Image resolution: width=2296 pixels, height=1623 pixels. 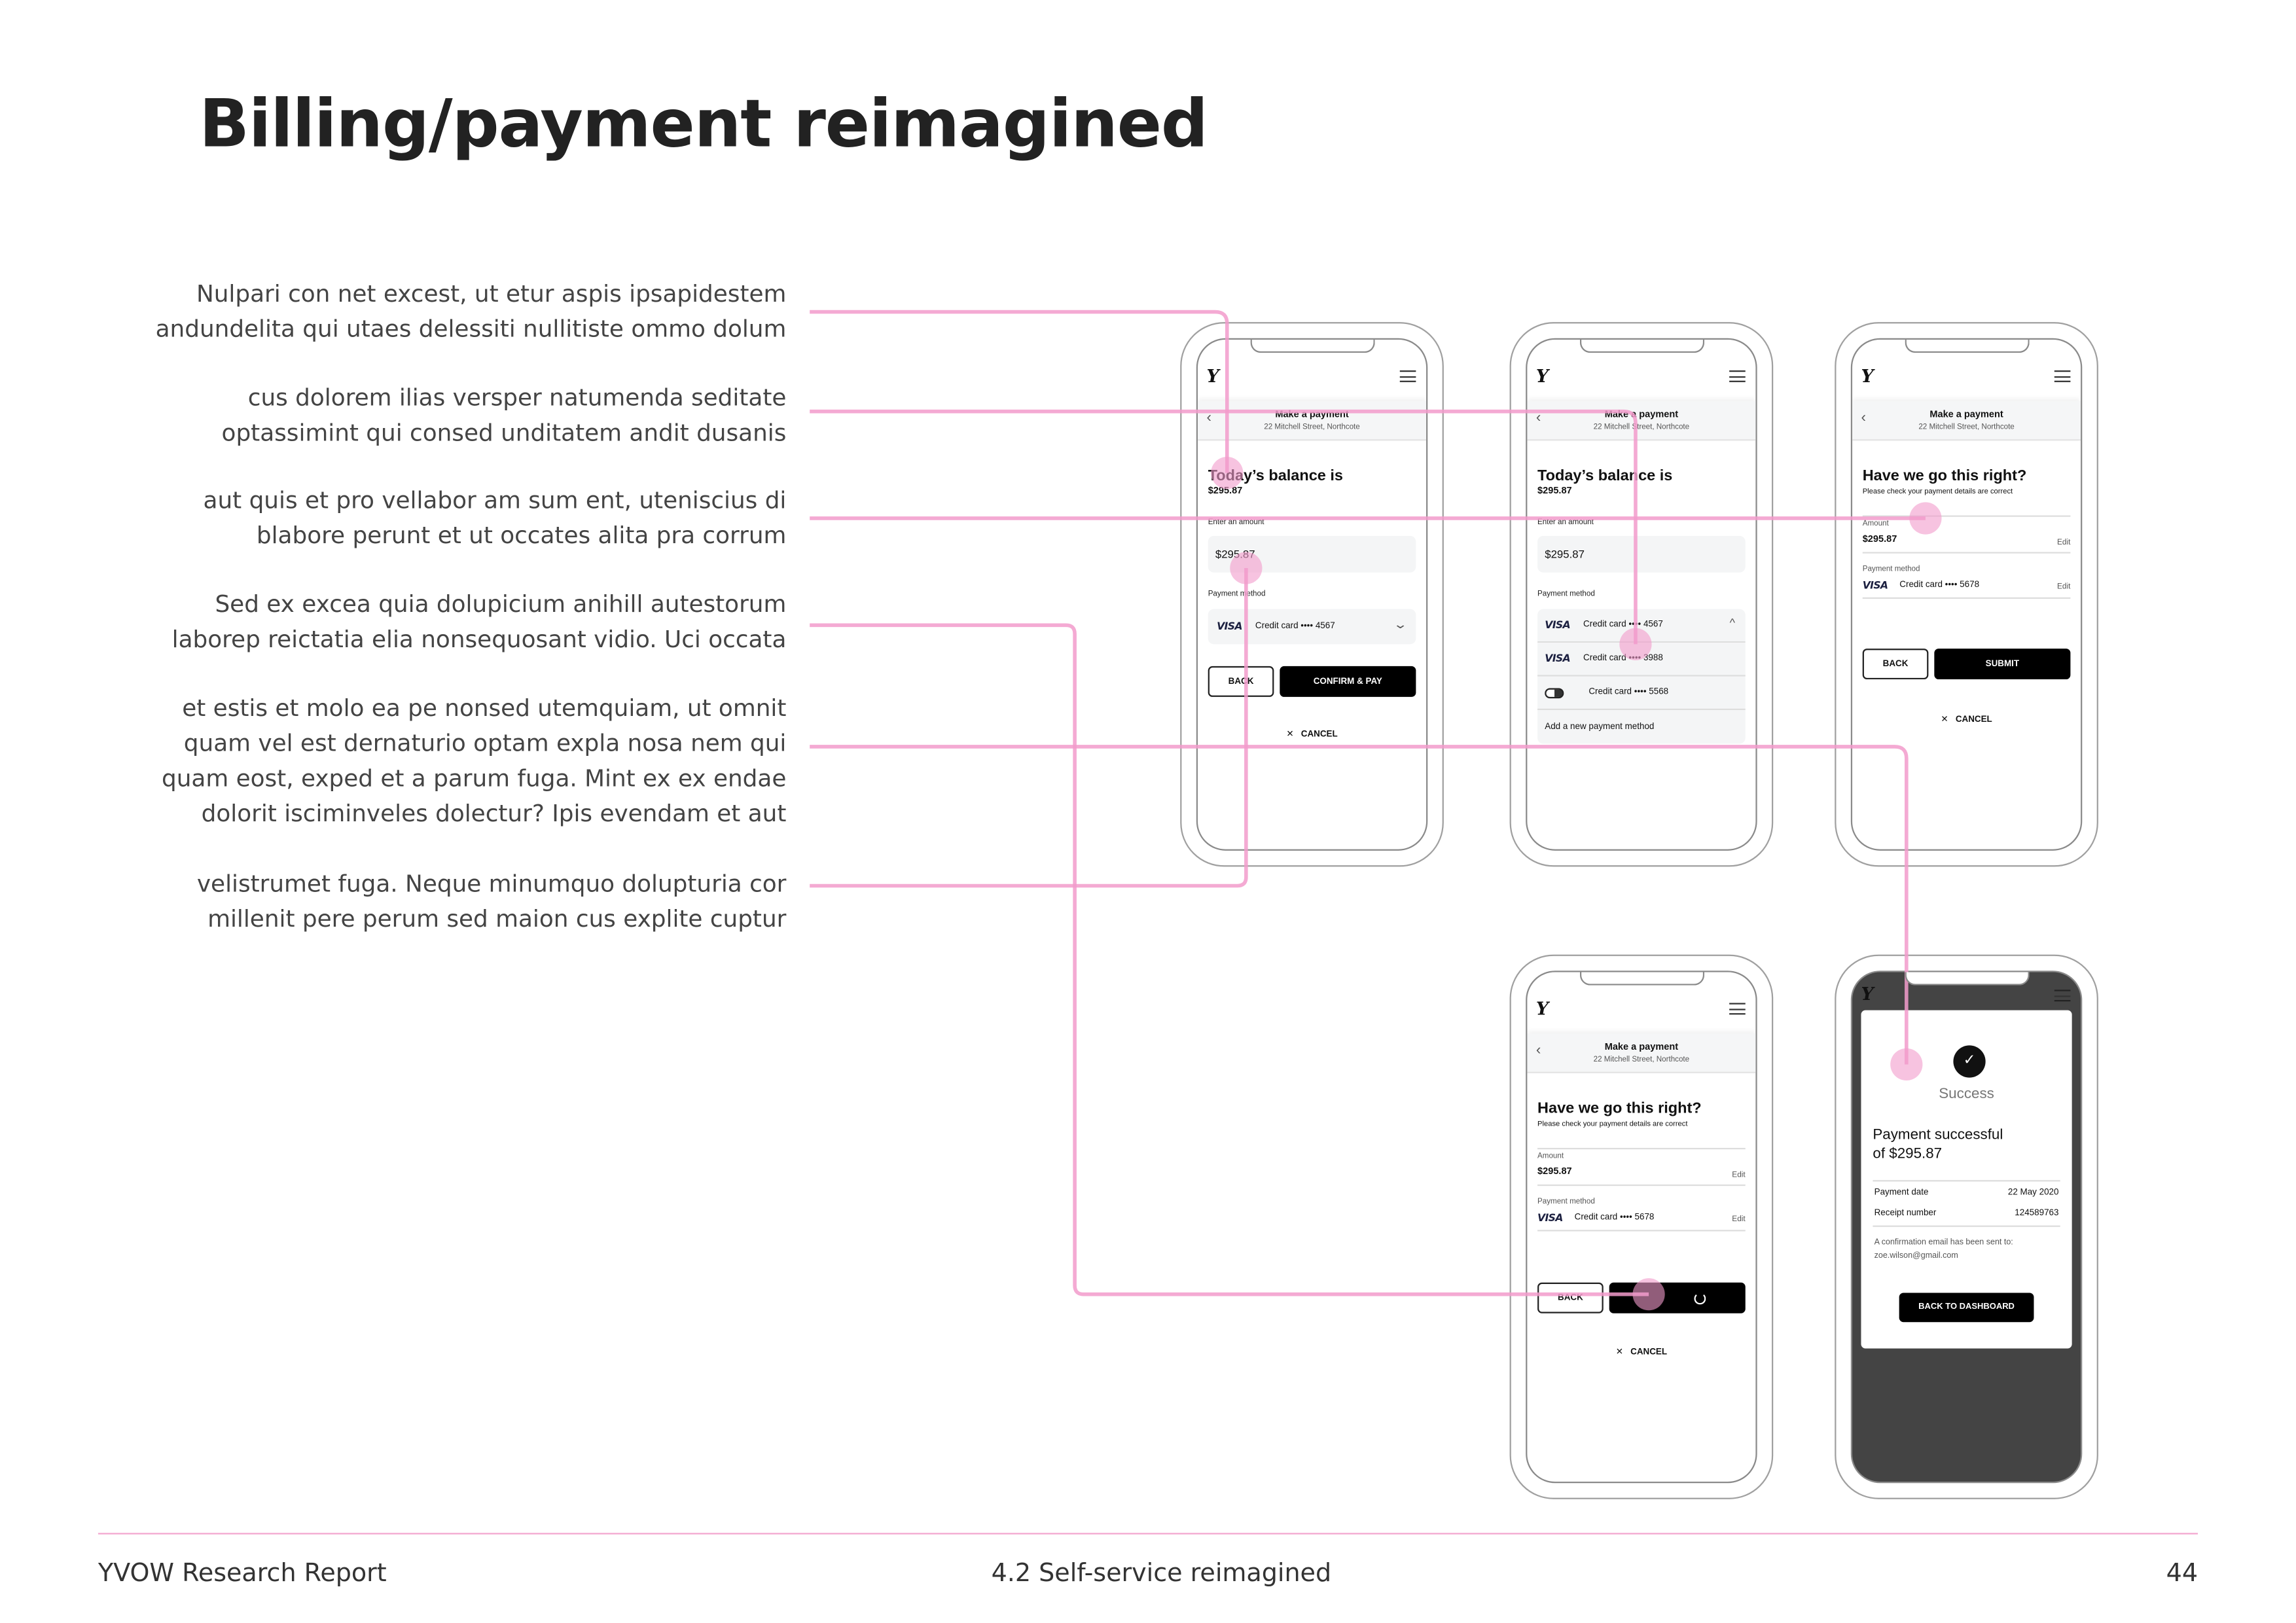 I want to click on footer-section: 4.2 Self-service reimagined, so click(x=1161, y=1574).